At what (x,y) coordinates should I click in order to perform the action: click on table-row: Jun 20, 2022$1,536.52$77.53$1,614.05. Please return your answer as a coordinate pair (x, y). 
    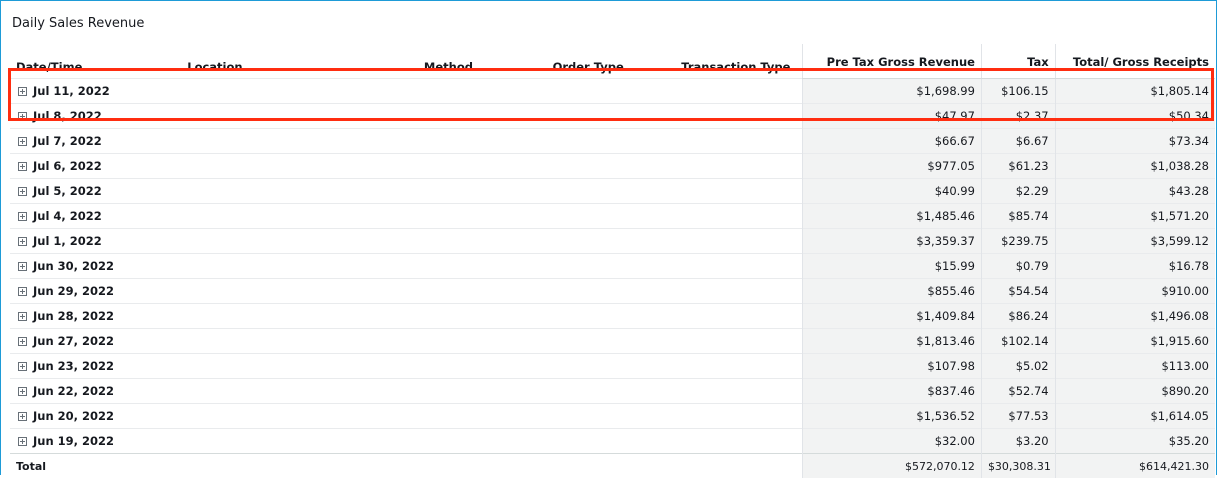
    Looking at the image, I should click on (612, 416).